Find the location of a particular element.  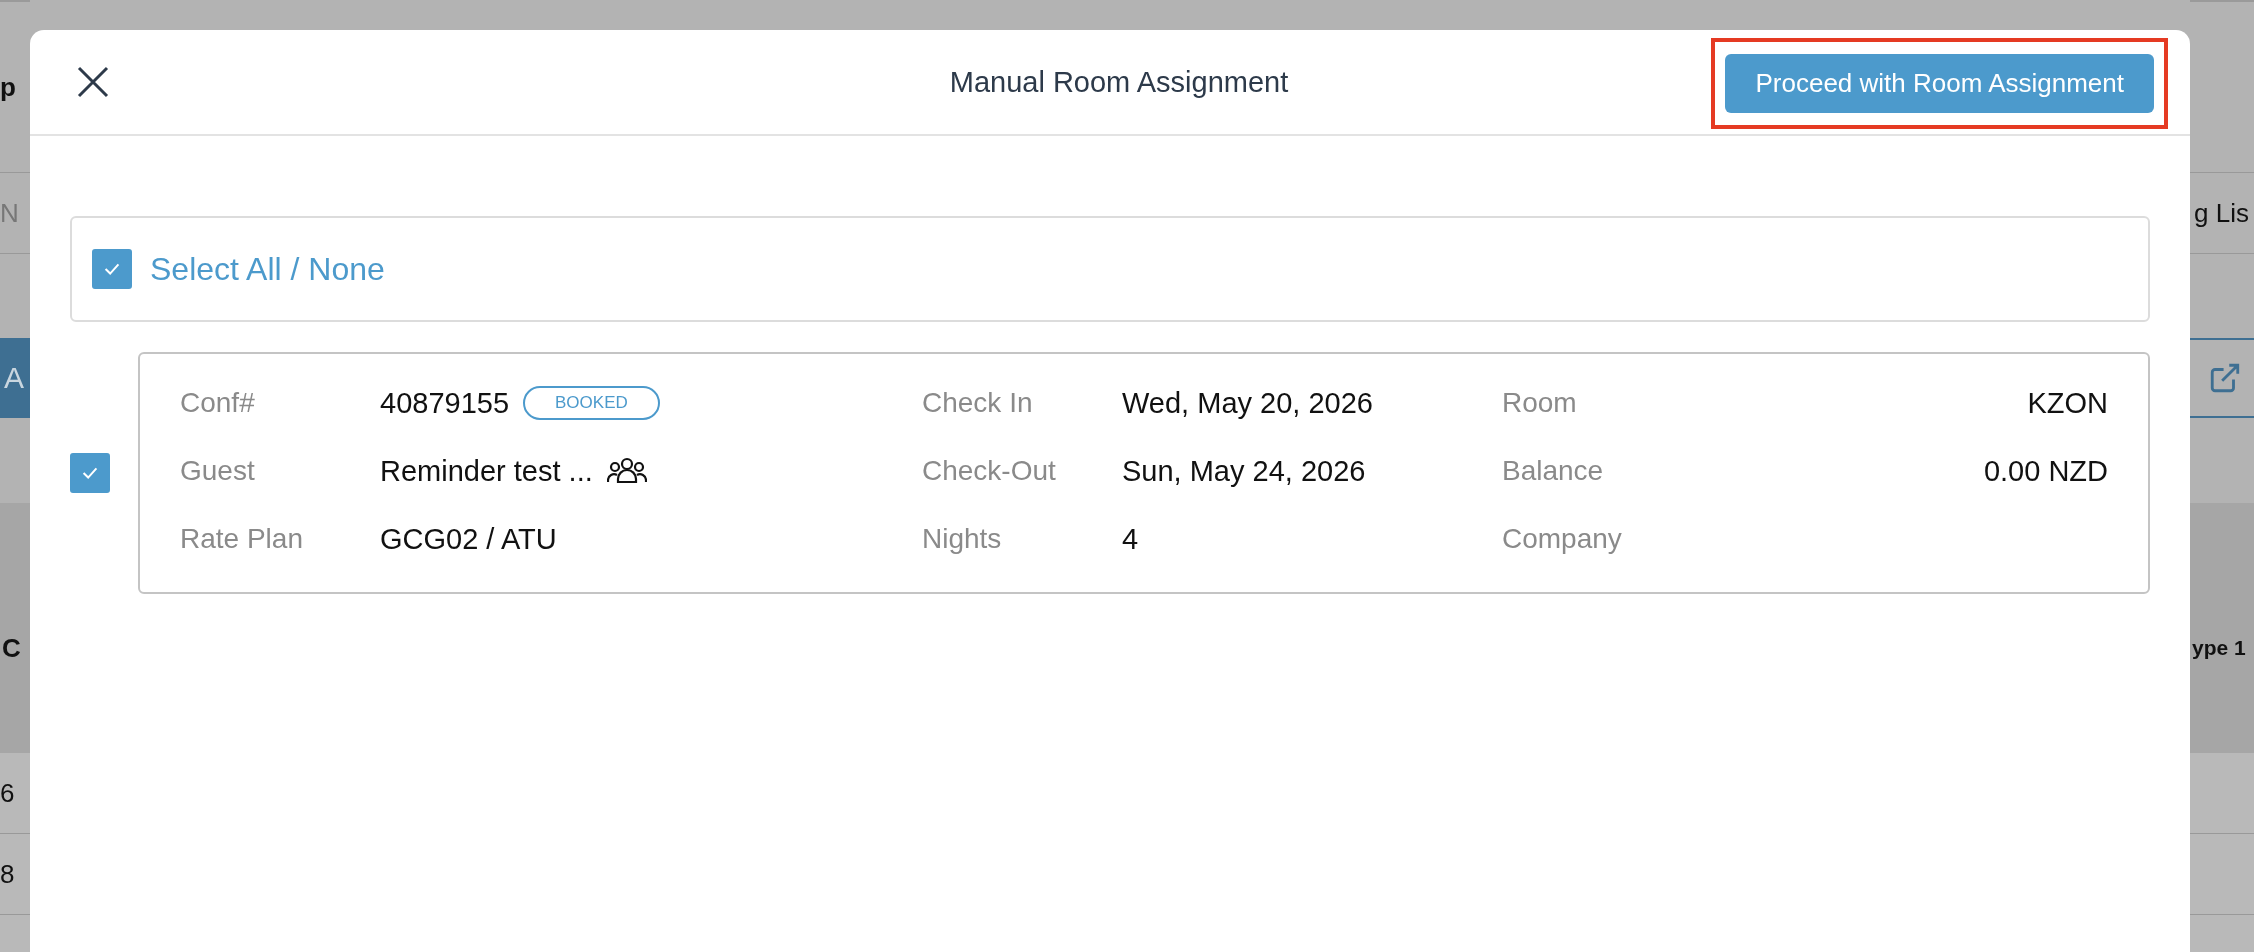

field-label: Room is located at coordinates (1539, 403).